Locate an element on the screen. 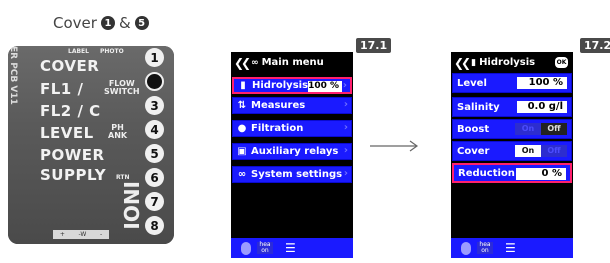 Image resolution: width=610 pixels, height=263 pixels. pcb-label-level: LEVEL is located at coordinates (67, 133).